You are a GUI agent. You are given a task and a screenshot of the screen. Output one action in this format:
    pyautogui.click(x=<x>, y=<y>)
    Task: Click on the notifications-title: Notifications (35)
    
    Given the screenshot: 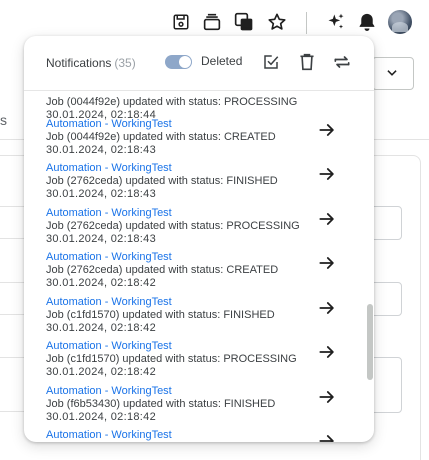 What is the action you would take?
    pyautogui.click(x=91, y=63)
    